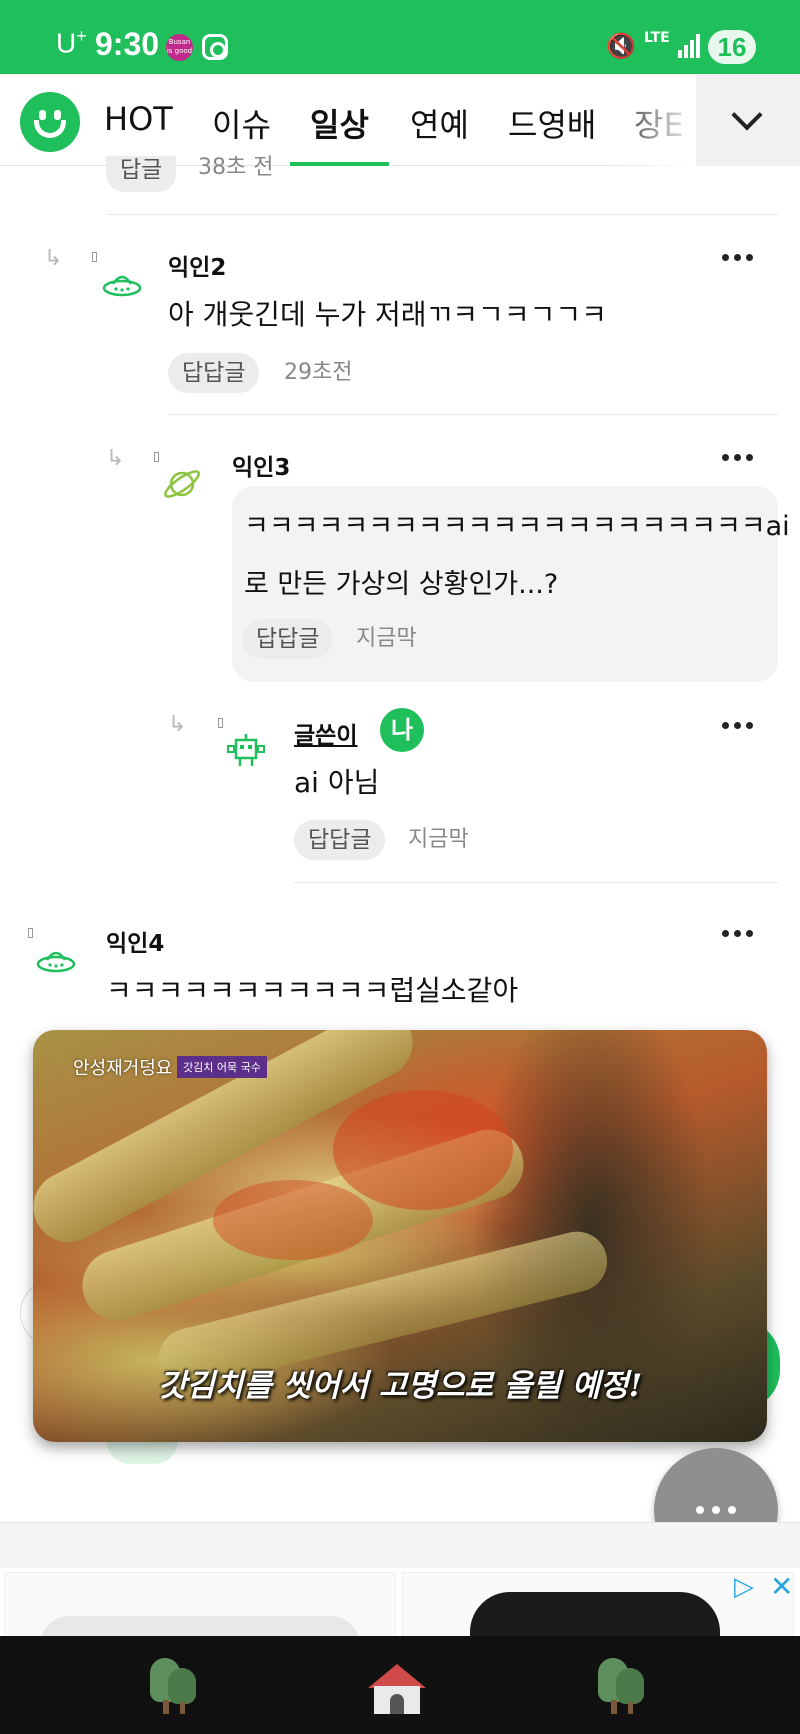 The image size is (800, 1734). Describe the element at coordinates (246, 750) in the screenshot. I see `robot-avatar-icon` at that location.